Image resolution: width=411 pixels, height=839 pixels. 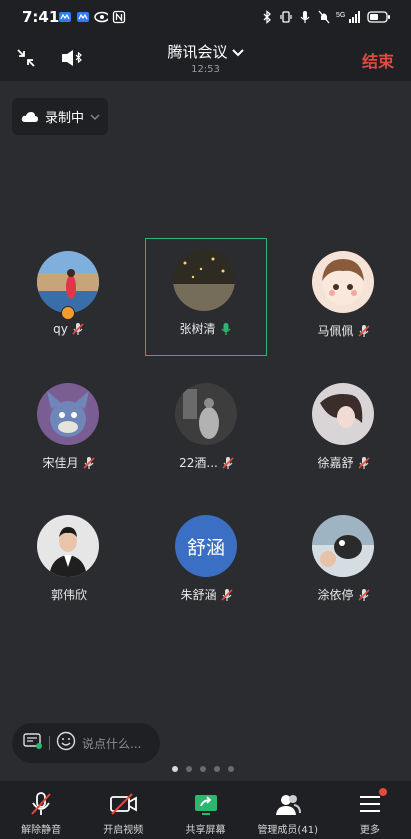 I want to click on avatar-initials: 舒涵, so click(x=205, y=547).